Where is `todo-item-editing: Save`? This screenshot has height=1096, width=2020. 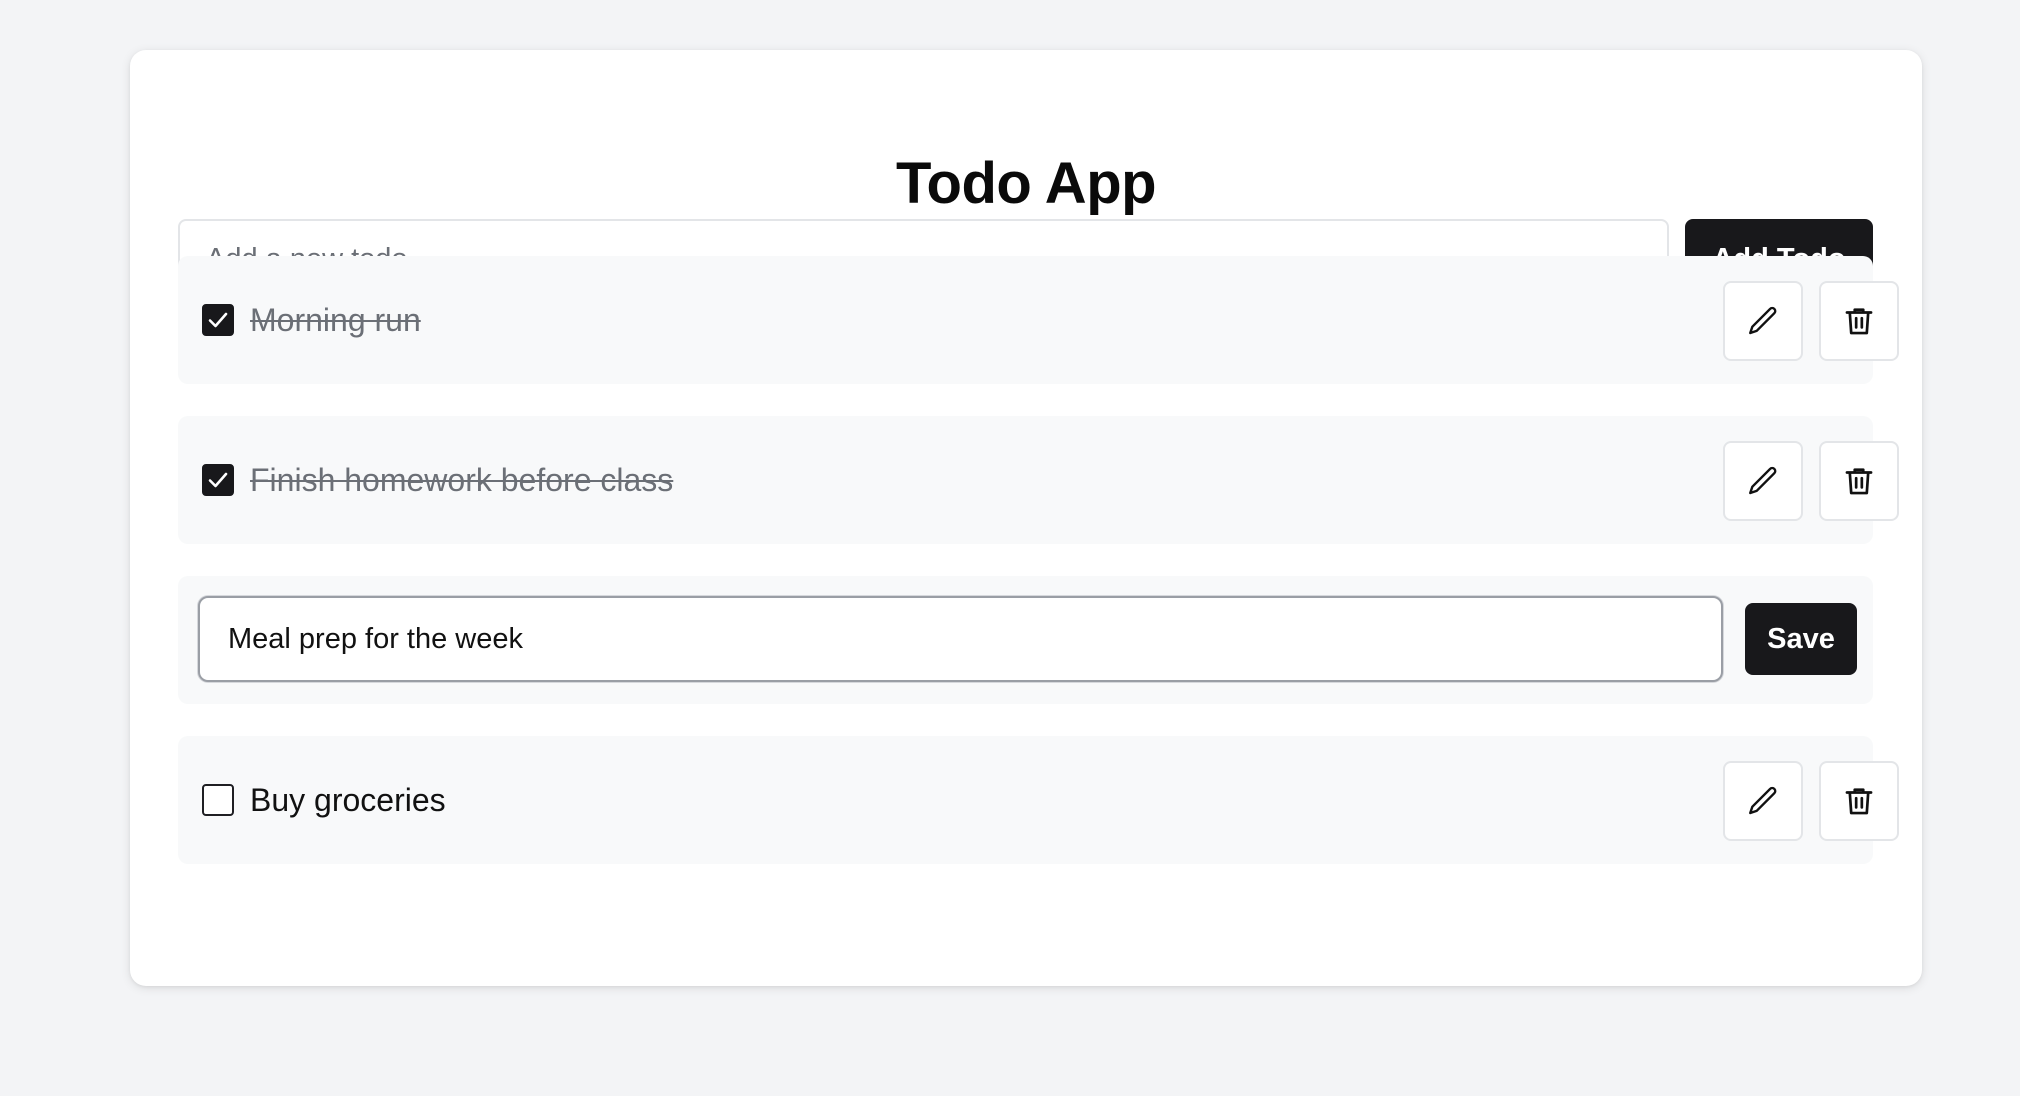 todo-item-editing: Save is located at coordinates (1025, 640).